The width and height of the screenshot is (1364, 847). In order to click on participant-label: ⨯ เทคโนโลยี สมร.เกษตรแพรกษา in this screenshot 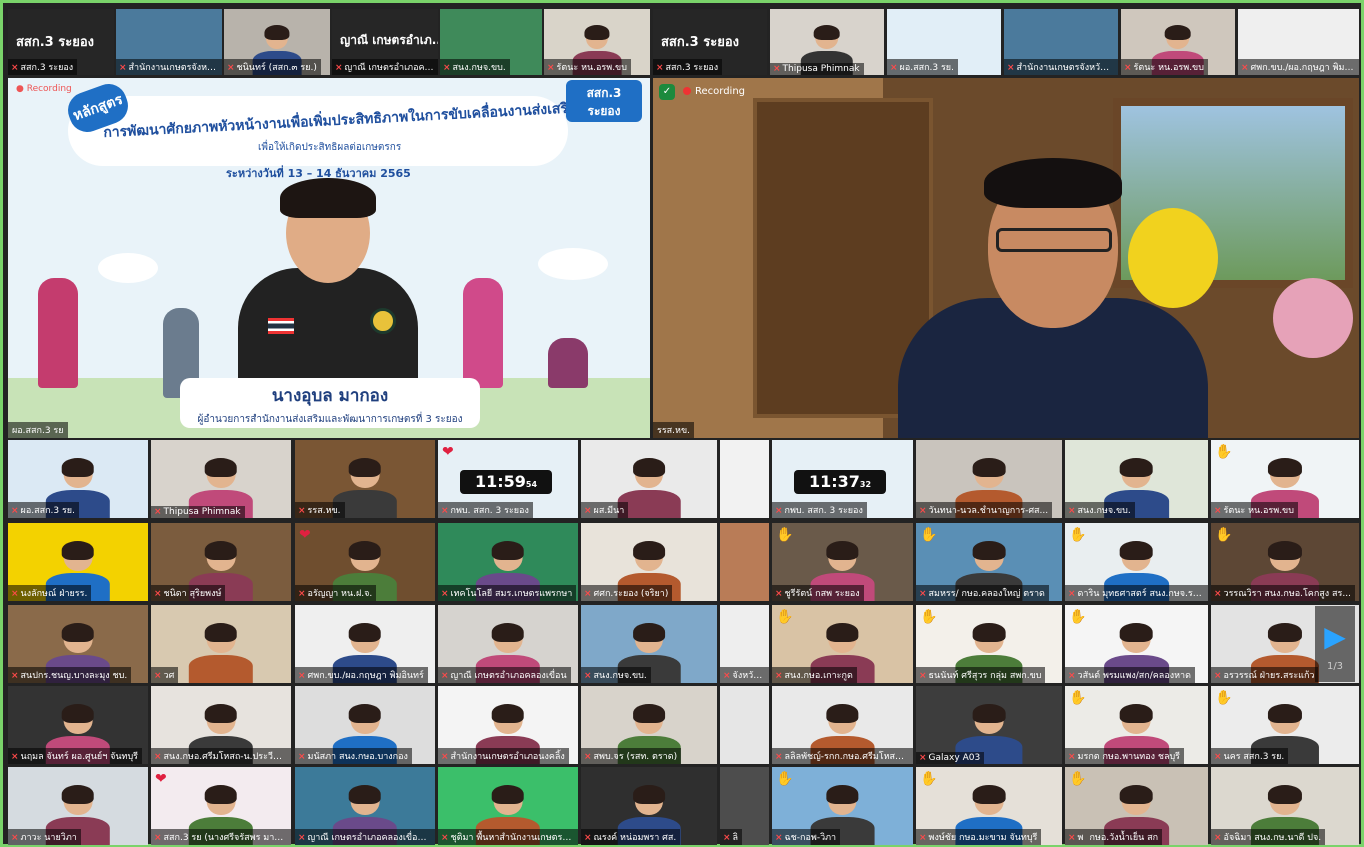, I will do `click(507, 593)`.